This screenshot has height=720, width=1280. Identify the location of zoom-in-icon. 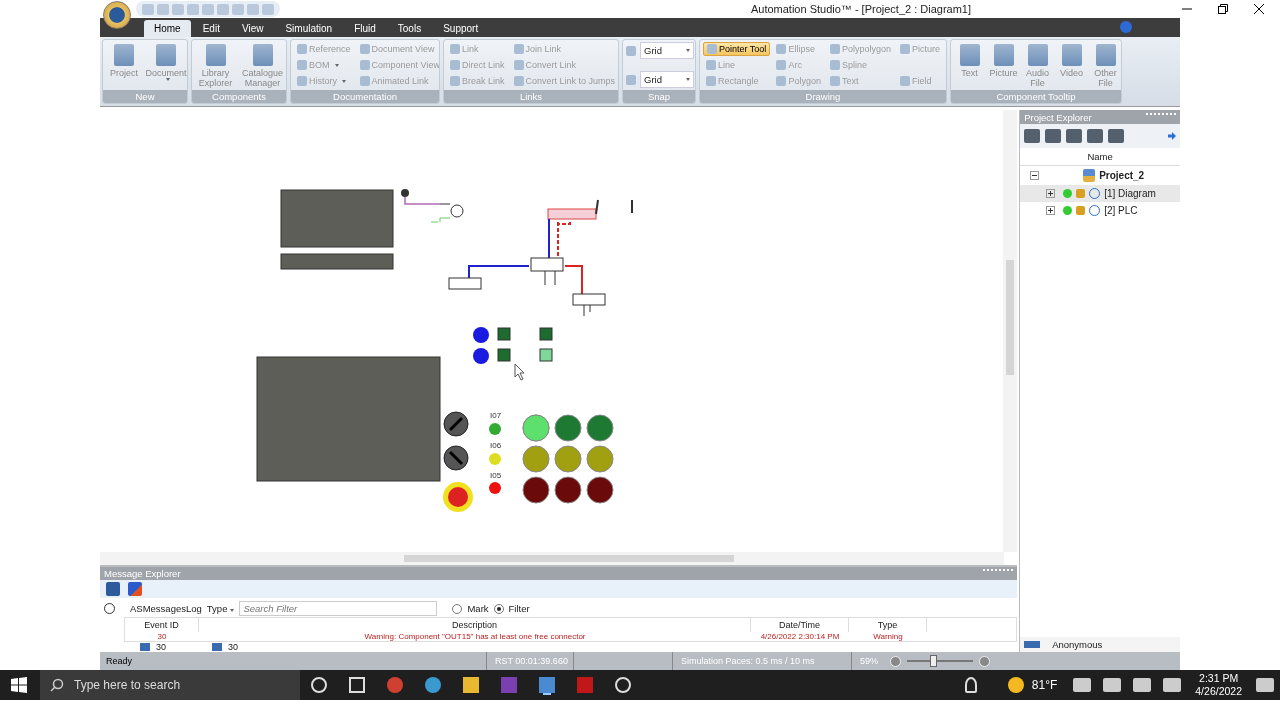
(984, 661).